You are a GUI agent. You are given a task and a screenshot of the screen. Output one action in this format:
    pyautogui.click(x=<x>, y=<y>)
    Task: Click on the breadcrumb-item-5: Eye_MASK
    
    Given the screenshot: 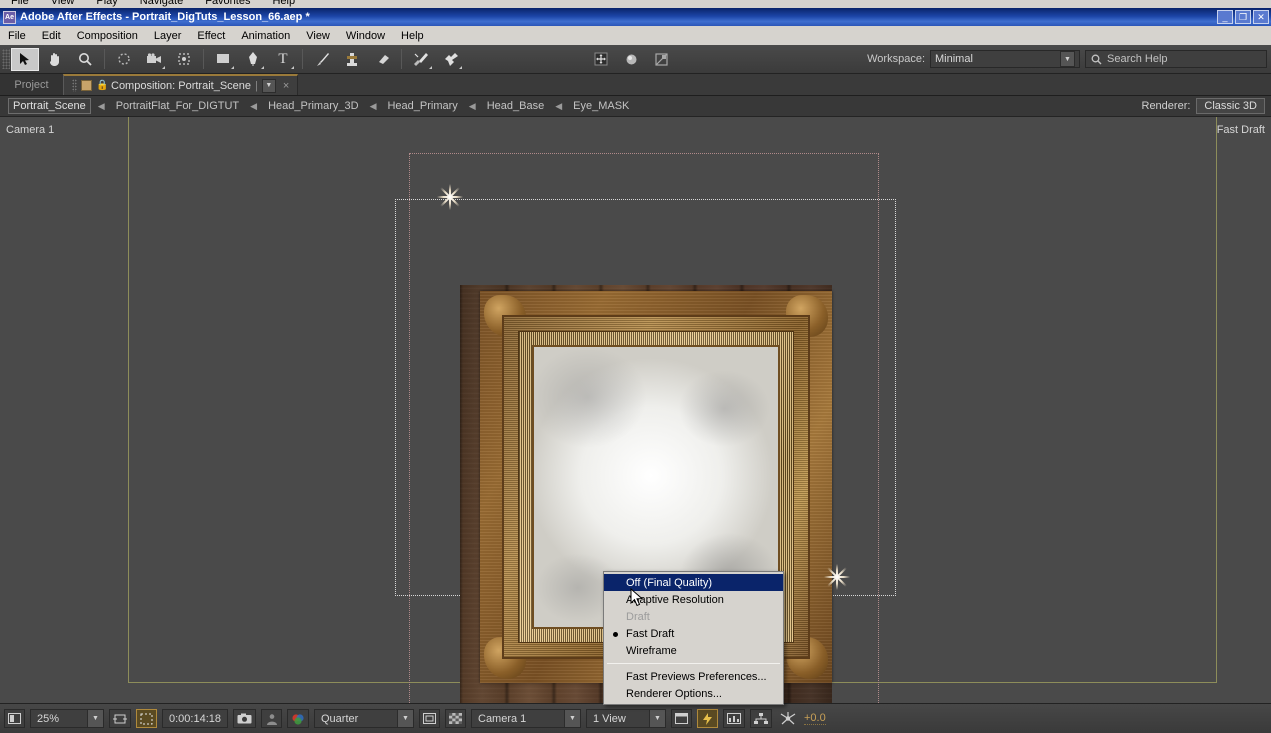 What is the action you would take?
    pyautogui.click(x=601, y=106)
    